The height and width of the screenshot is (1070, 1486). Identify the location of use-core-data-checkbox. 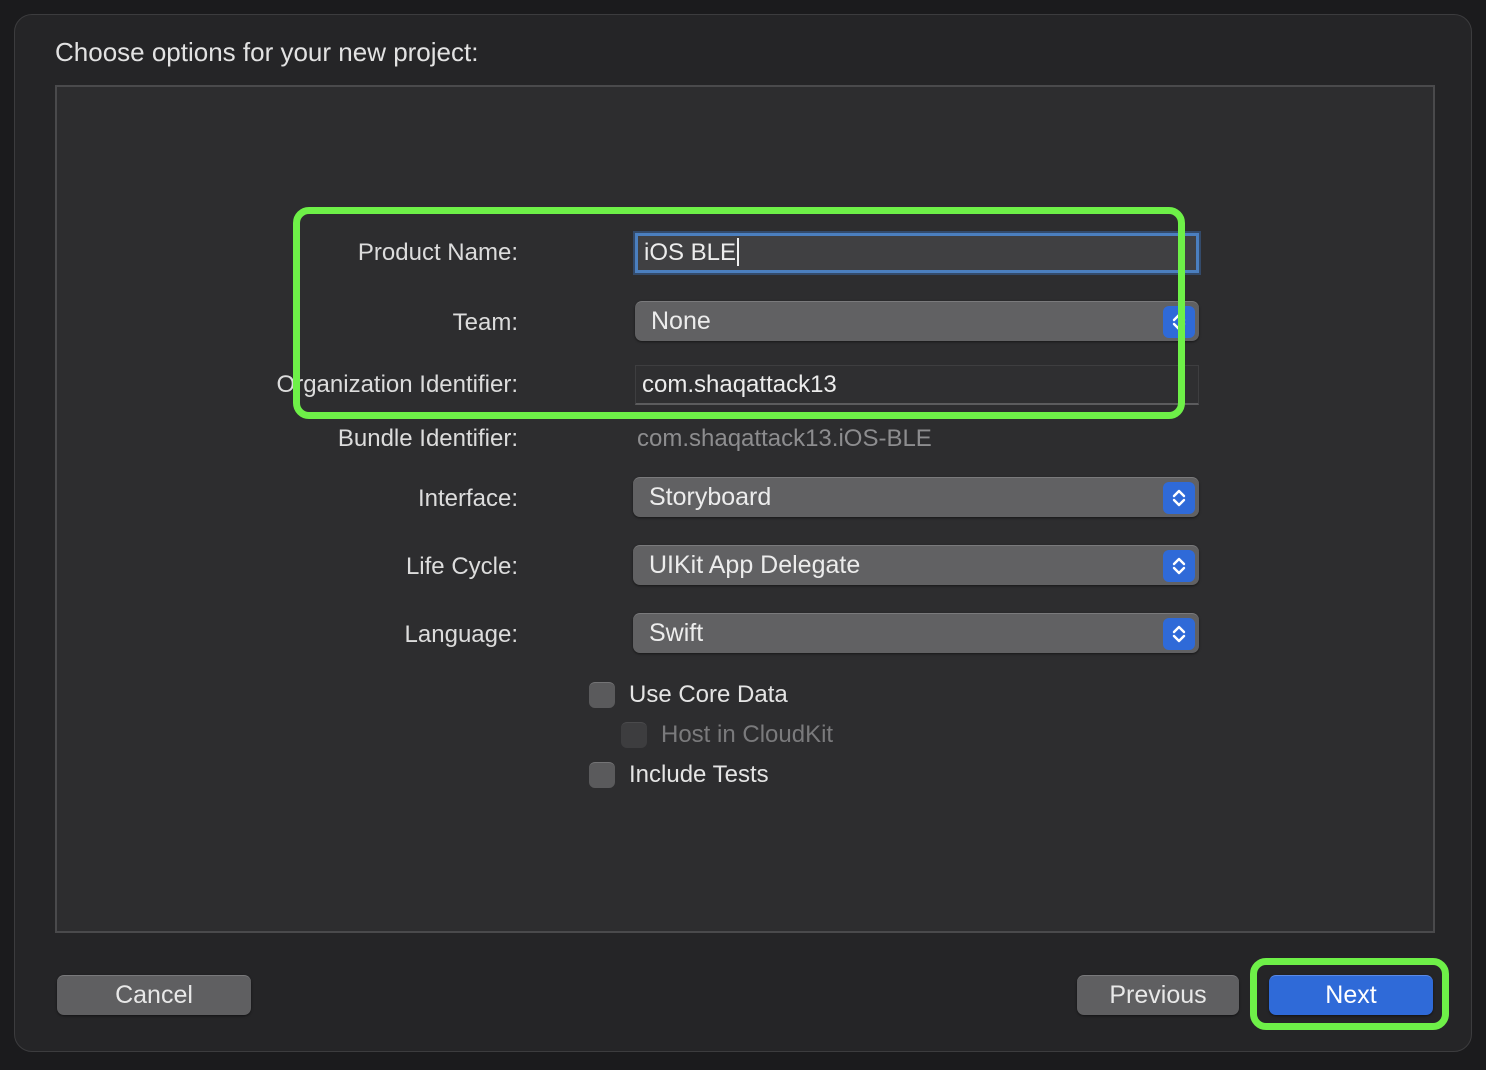
(602, 695).